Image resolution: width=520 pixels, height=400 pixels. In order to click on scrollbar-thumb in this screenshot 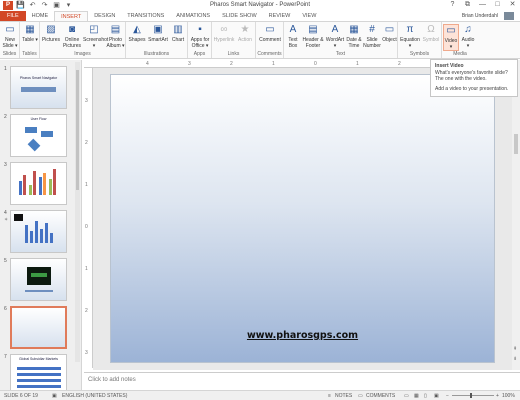, I will do `click(516, 144)`.